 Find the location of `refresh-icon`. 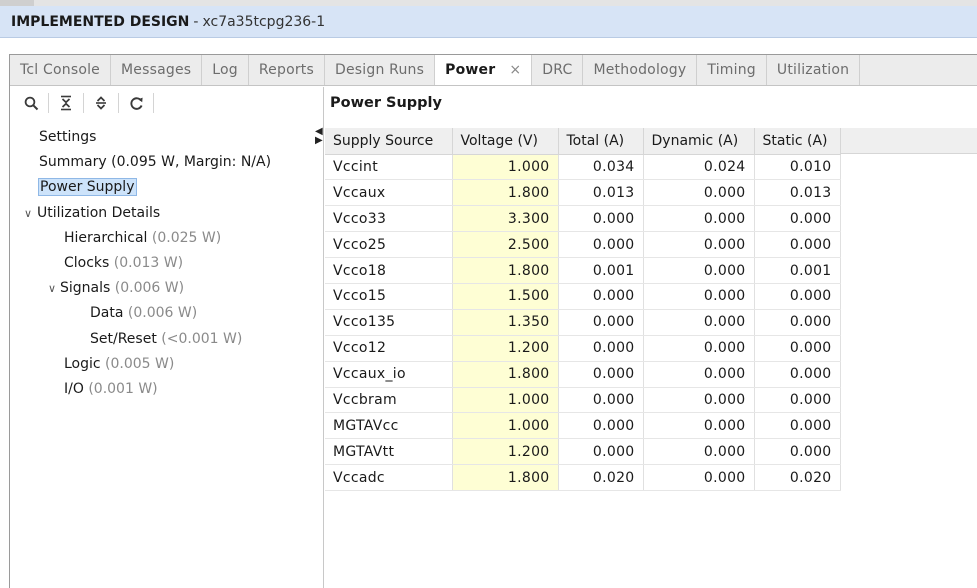

refresh-icon is located at coordinates (136, 103).